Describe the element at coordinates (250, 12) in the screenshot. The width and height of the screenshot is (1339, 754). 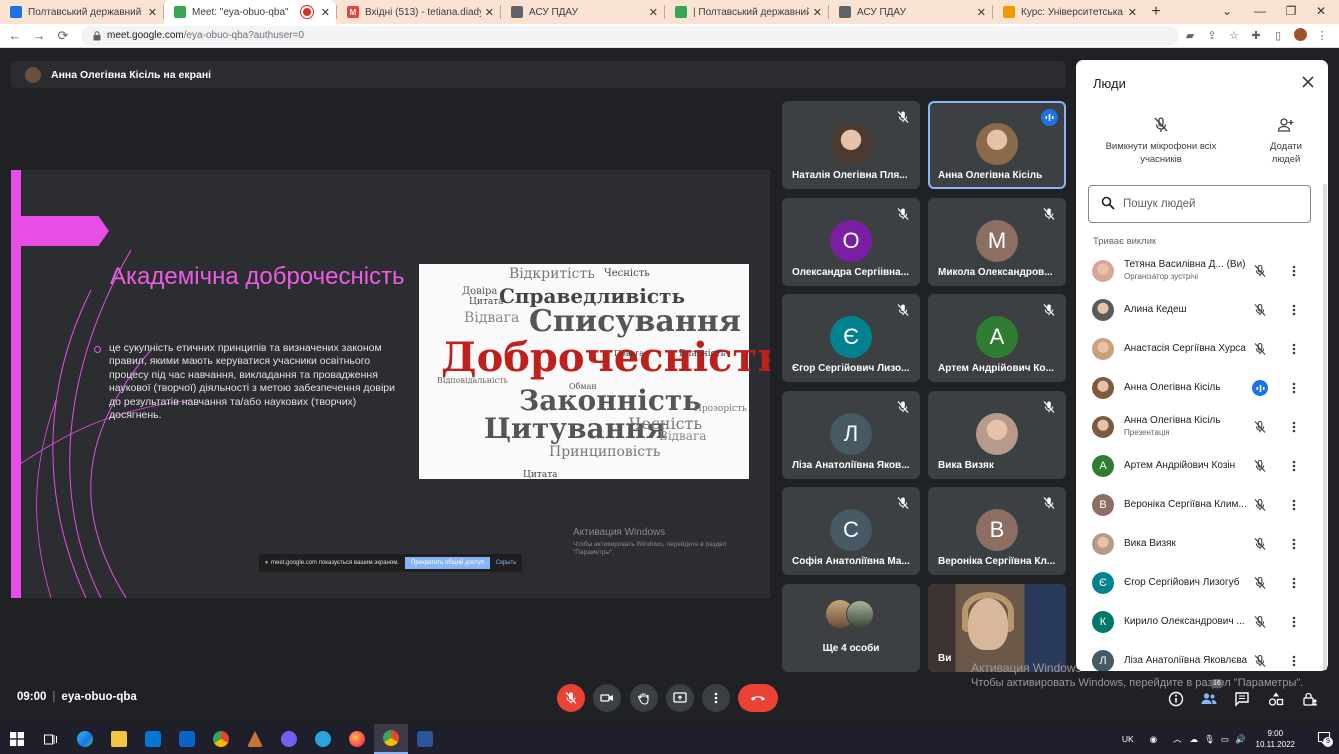
I see `browser-tab: Meet: "eya-obuo-qba" ✕` at that location.